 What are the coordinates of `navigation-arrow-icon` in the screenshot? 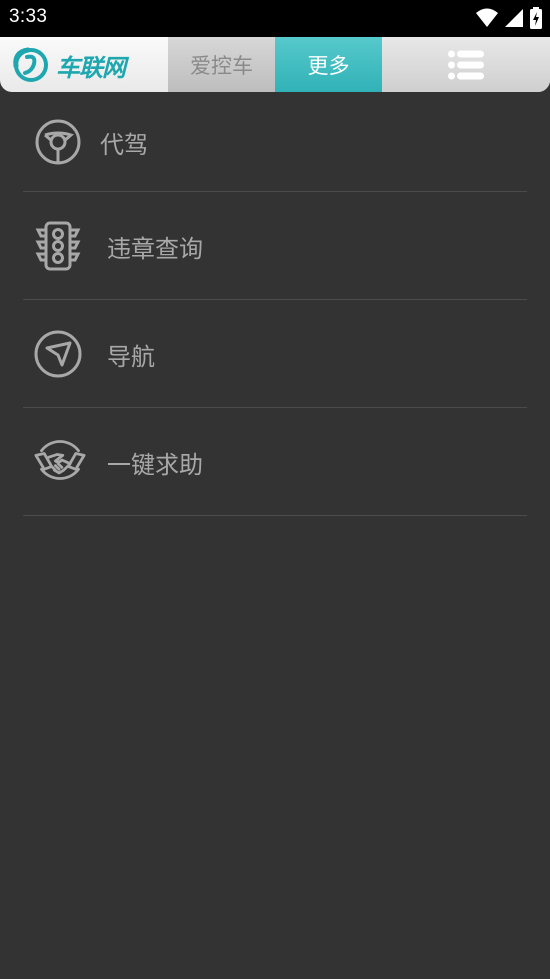 It's located at (58, 354).